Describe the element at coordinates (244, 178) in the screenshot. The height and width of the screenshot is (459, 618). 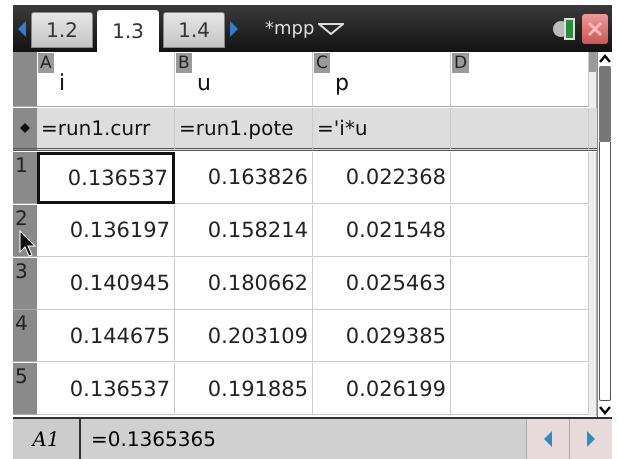
I see `table-cell: 0.163826` at that location.